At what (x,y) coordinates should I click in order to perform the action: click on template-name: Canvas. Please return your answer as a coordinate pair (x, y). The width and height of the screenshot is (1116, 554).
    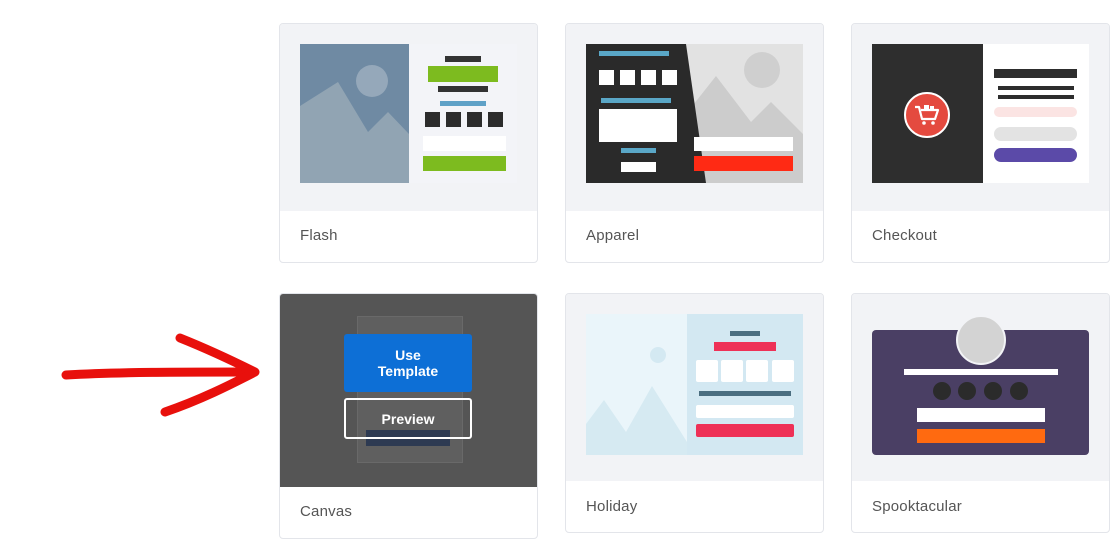
    Looking at the image, I should click on (326, 511).